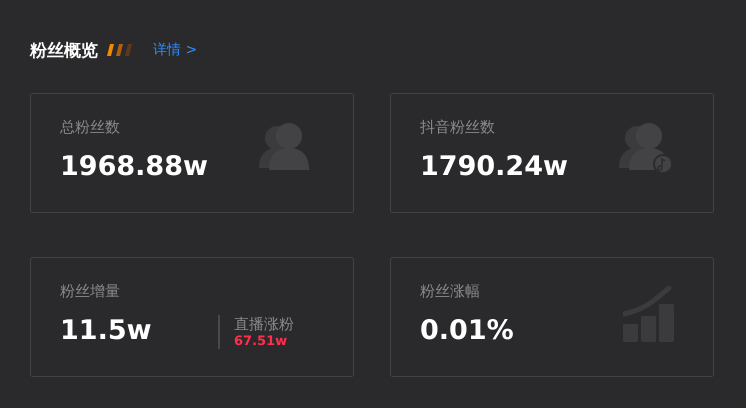 This screenshot has height=408, width=746. What do you see at coordinates (90, 127) in the screenshot?
I see `stat-label: 总粉丝数` at bounding box center [90, 127].